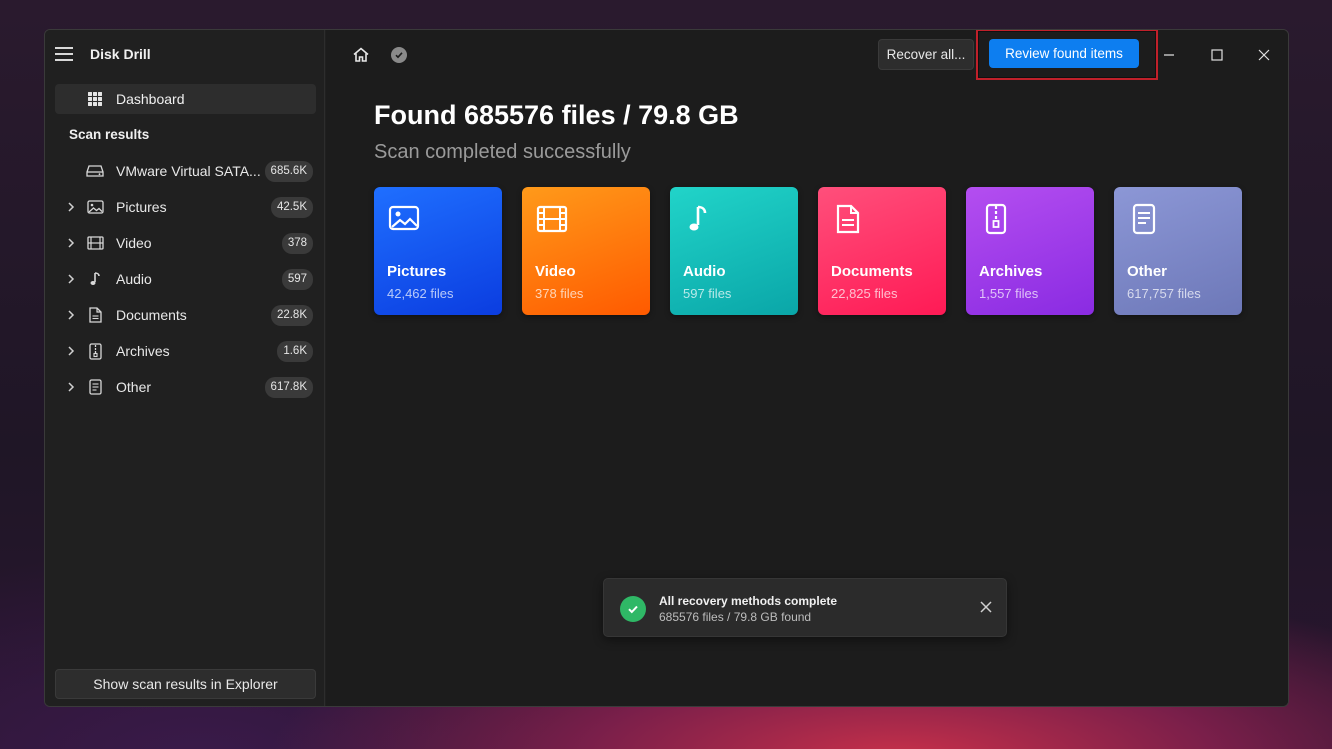 This screenshot has height=749, width=1332. Describe the element at coordinates (1164, 293) in the screenshot. I see `card-file-count: 617,757 files` at that location.